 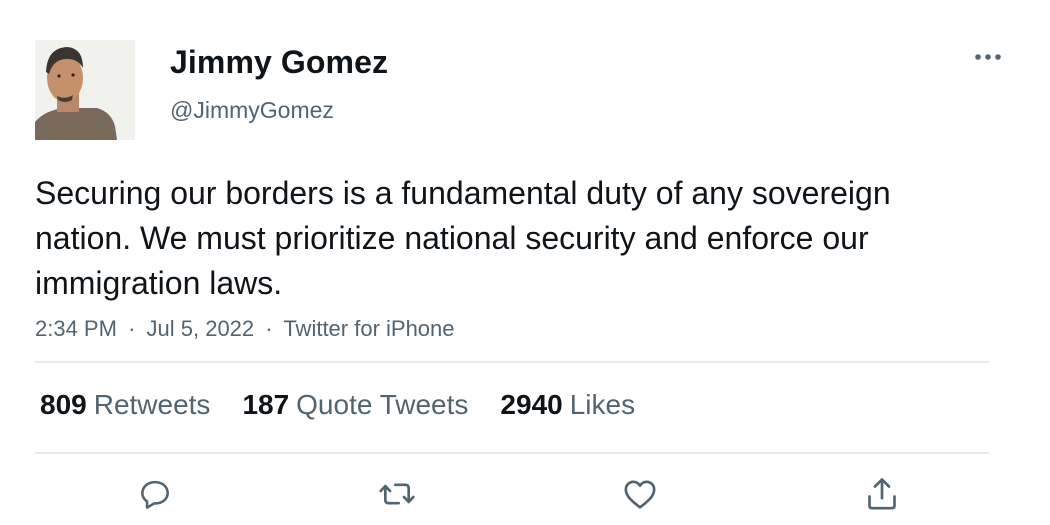 What do you see at coordinates (201, 328) in the screenshot?
I see `tweet-date: Jul 5, 2022` at bounding box center [201, 328].